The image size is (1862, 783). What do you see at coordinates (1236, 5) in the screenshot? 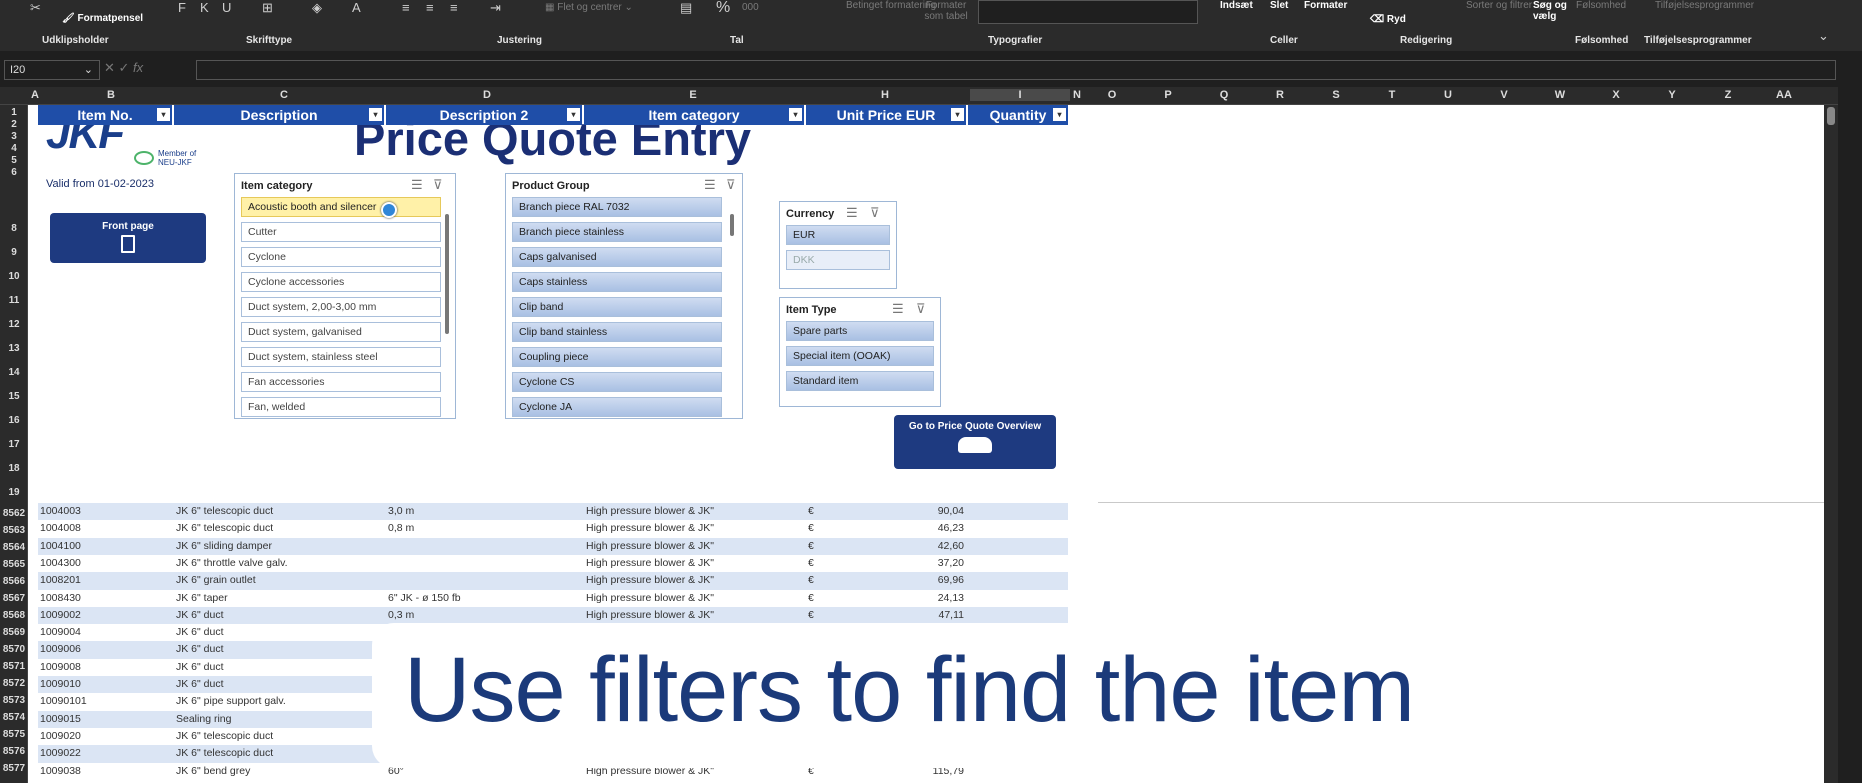
I see `insert-button: Indsæt` at bounding box center [1236, 5].